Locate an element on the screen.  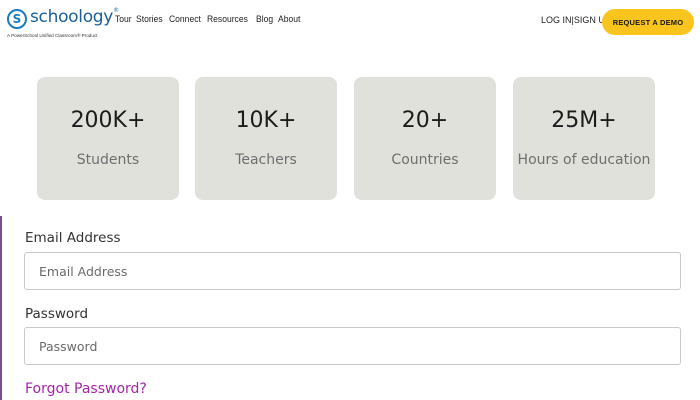
stat-label: Countries is located at coordinates (425, 160).